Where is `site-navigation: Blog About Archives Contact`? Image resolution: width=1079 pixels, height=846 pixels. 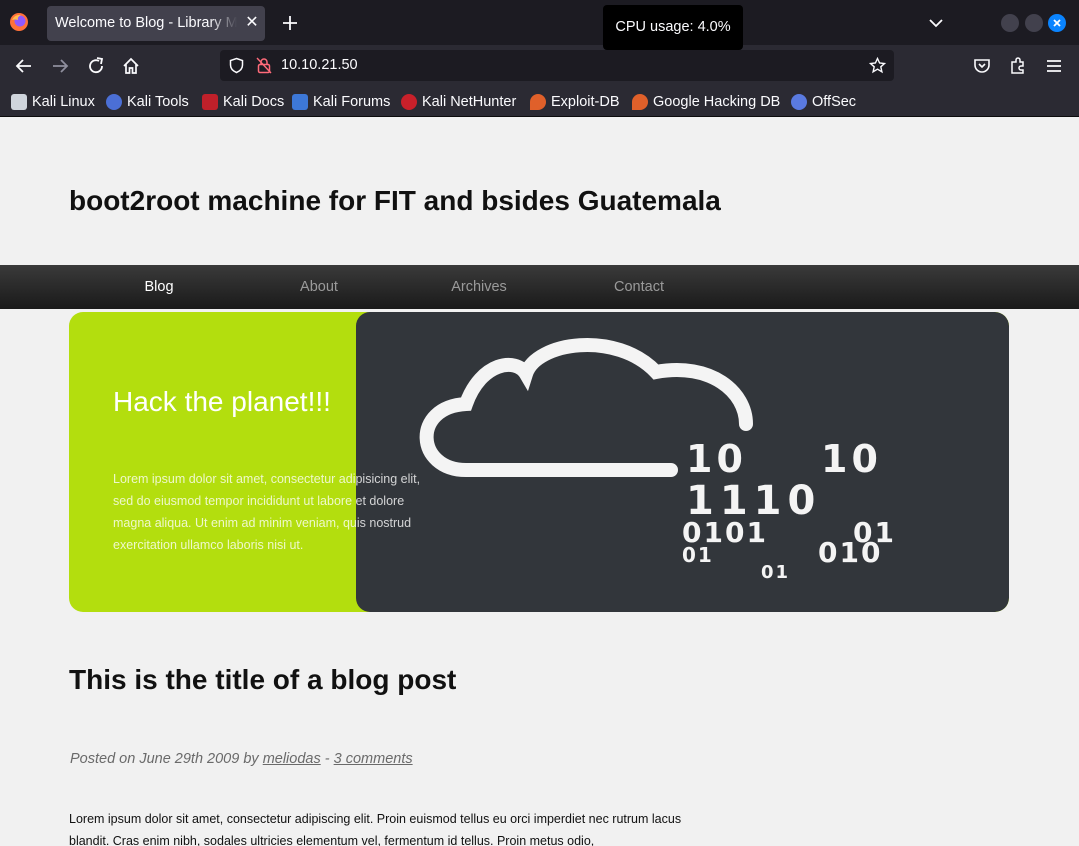 site-navigation: Blog About Archives Contact is located at coordinates (539, 287).